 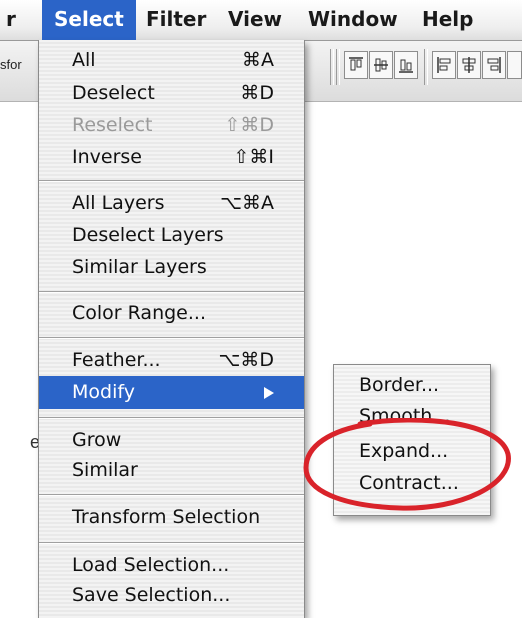 I want to click on shortcut-label: ⌘D, so click(x=257, y=93).